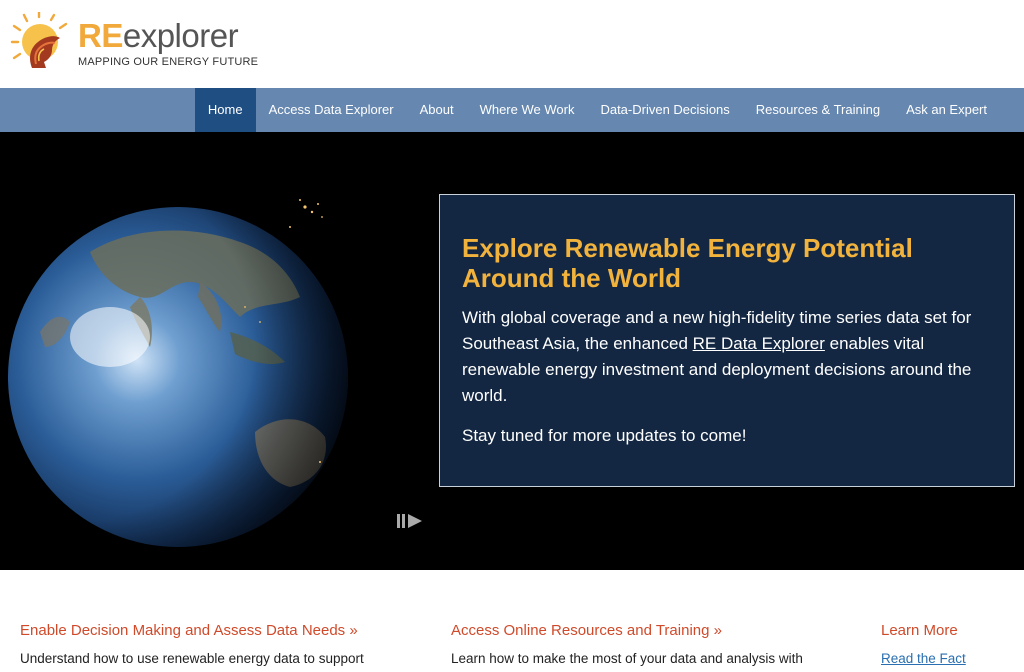  What do you see at coordinates (527, 110) in the screenshot?
I see `nav-item-where-we-work: Where We Work` at bounding box center [527, 110].